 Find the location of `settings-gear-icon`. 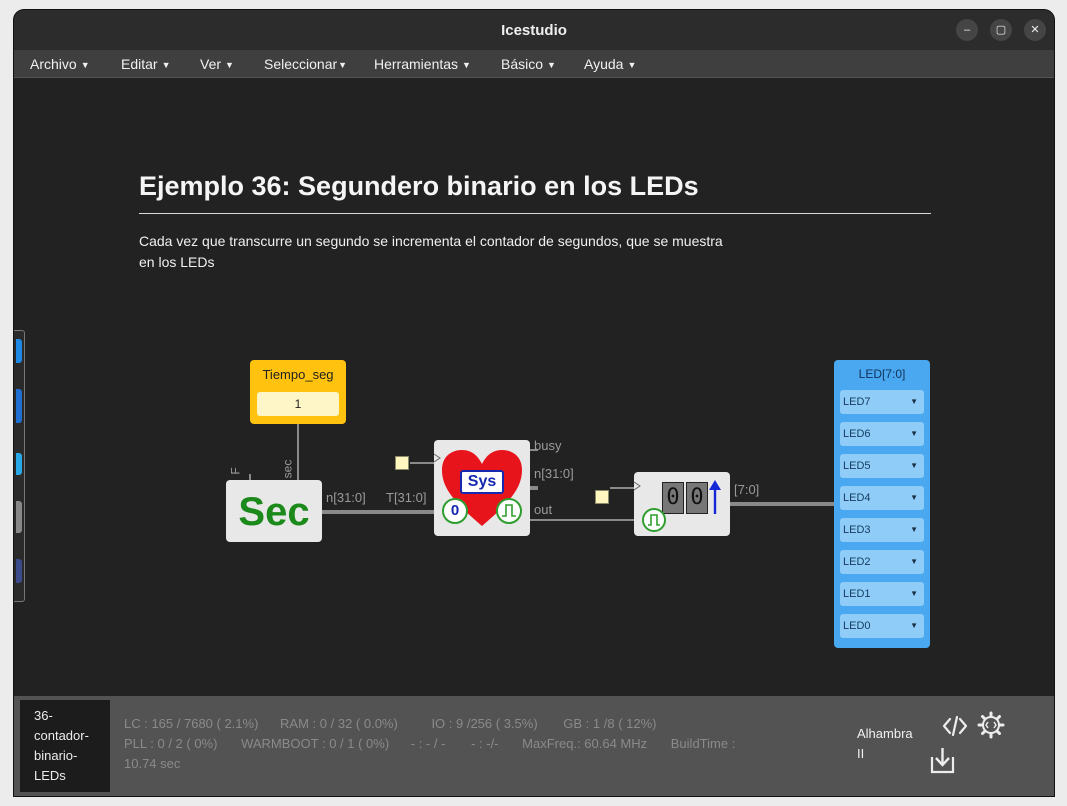

settings-gear-icon is located at coordinates (991, 725).